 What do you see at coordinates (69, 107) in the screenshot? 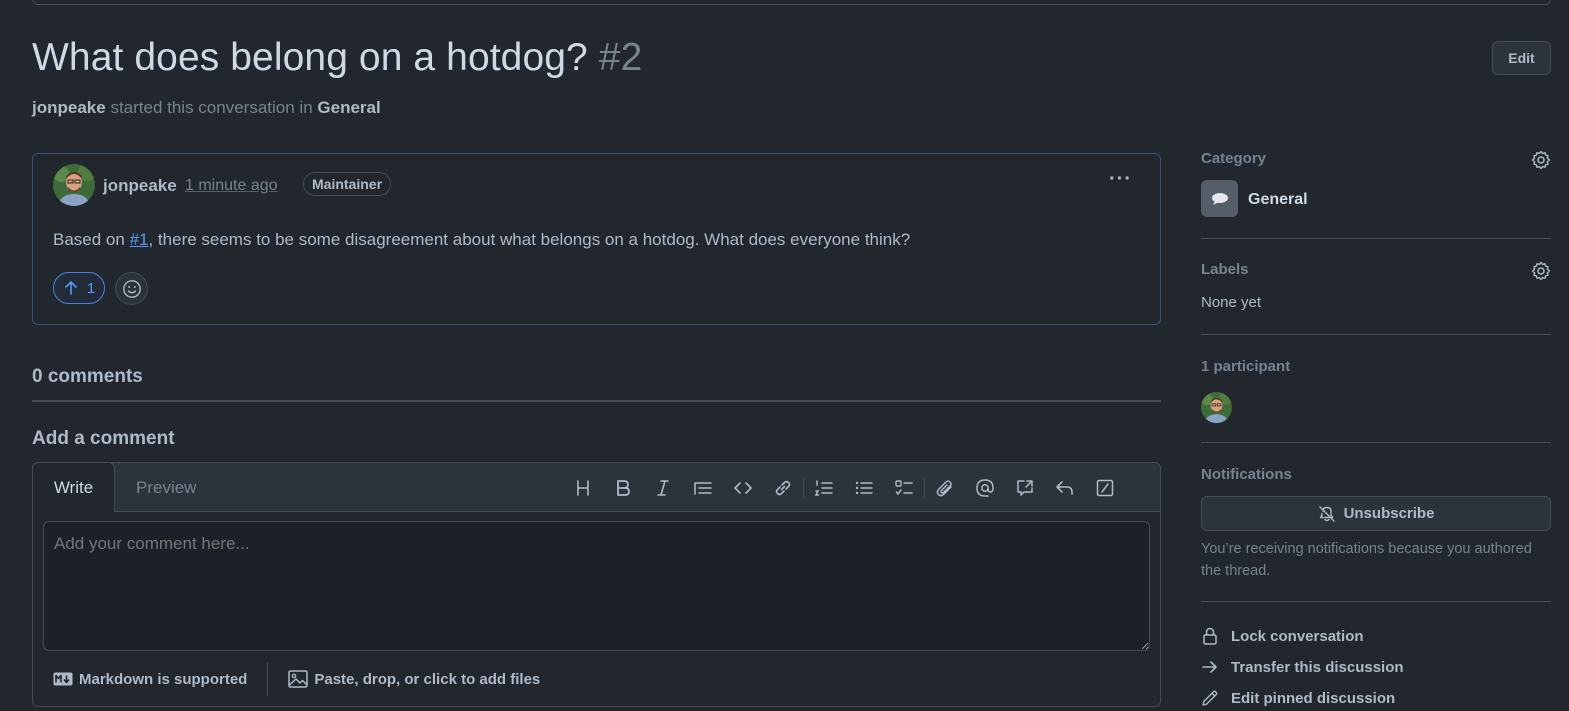
I see `subtitle-author-link: jonpeake` at bounding box center [69, 107].